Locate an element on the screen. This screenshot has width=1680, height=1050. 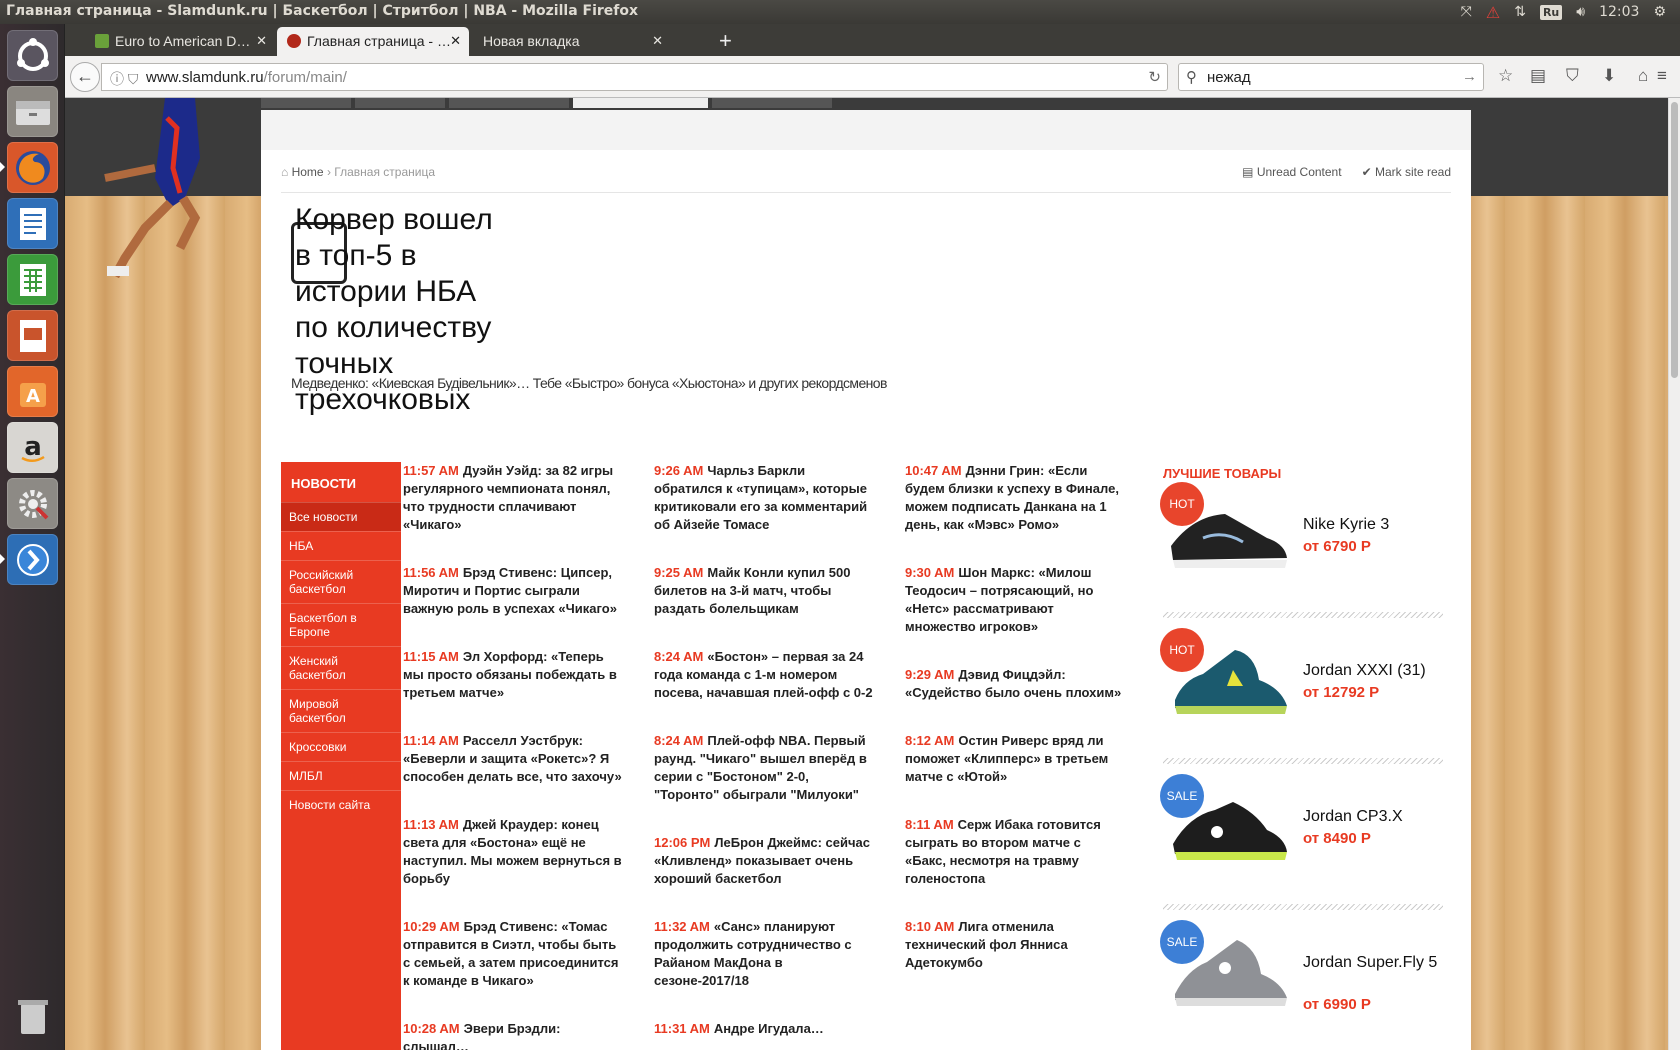
checkmark-icon: ✔ is located at coordinates (1368, 172).